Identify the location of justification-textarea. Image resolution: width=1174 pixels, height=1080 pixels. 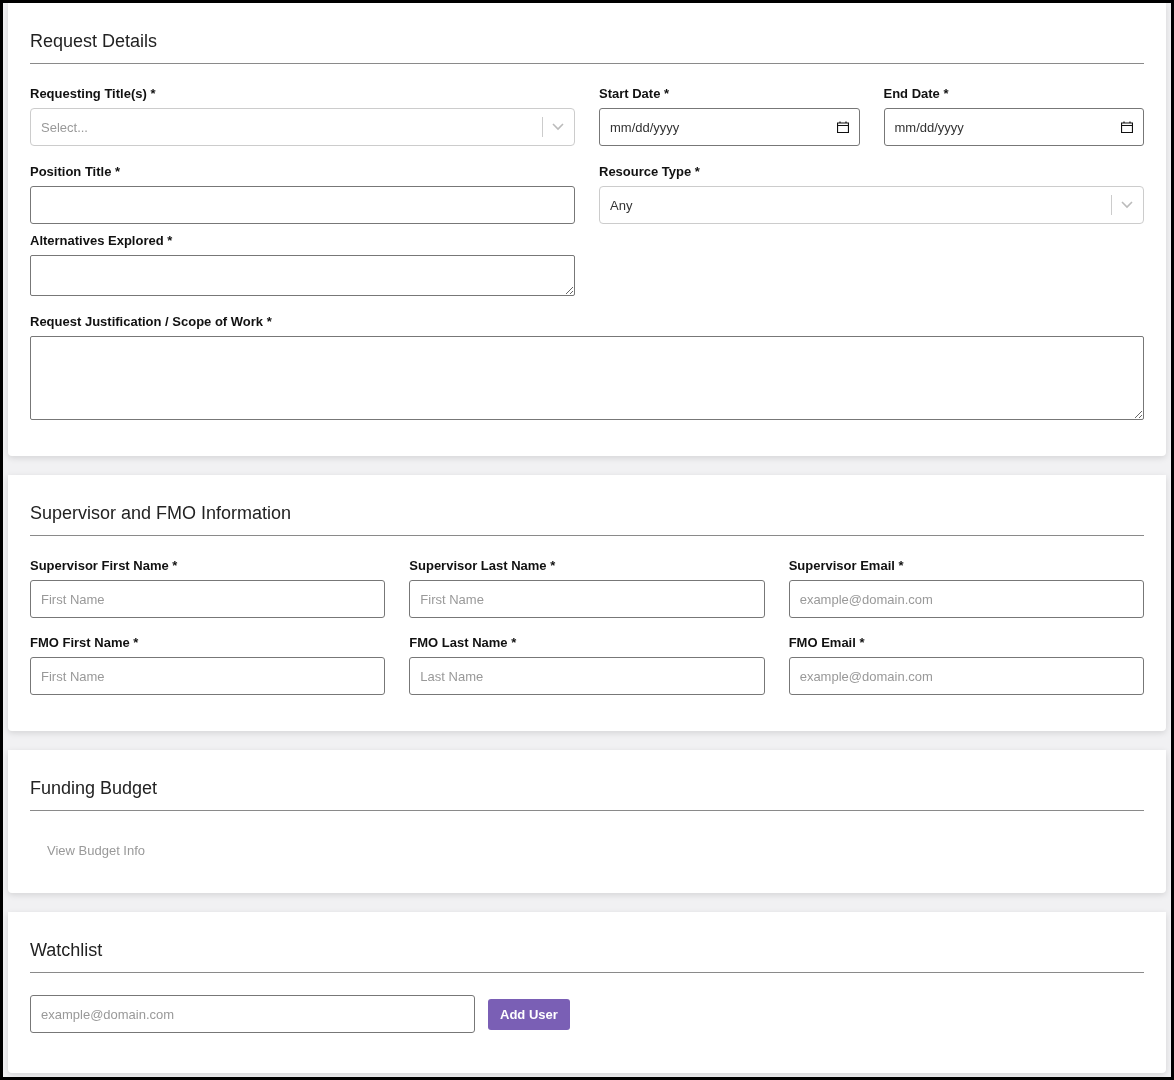
(587, 378).